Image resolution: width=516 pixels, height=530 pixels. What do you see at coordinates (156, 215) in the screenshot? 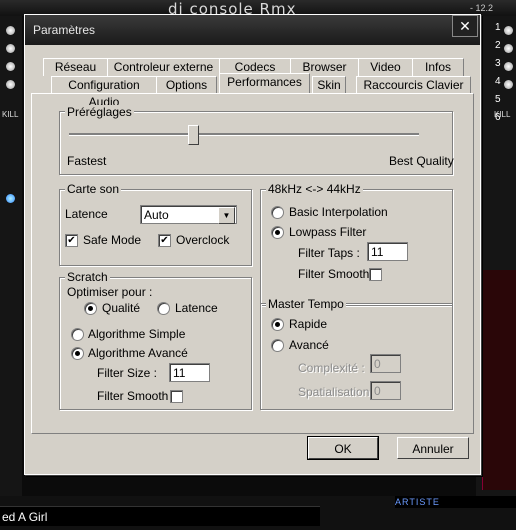
I see `latency-value: Auto` at bounding box center [156, 215].